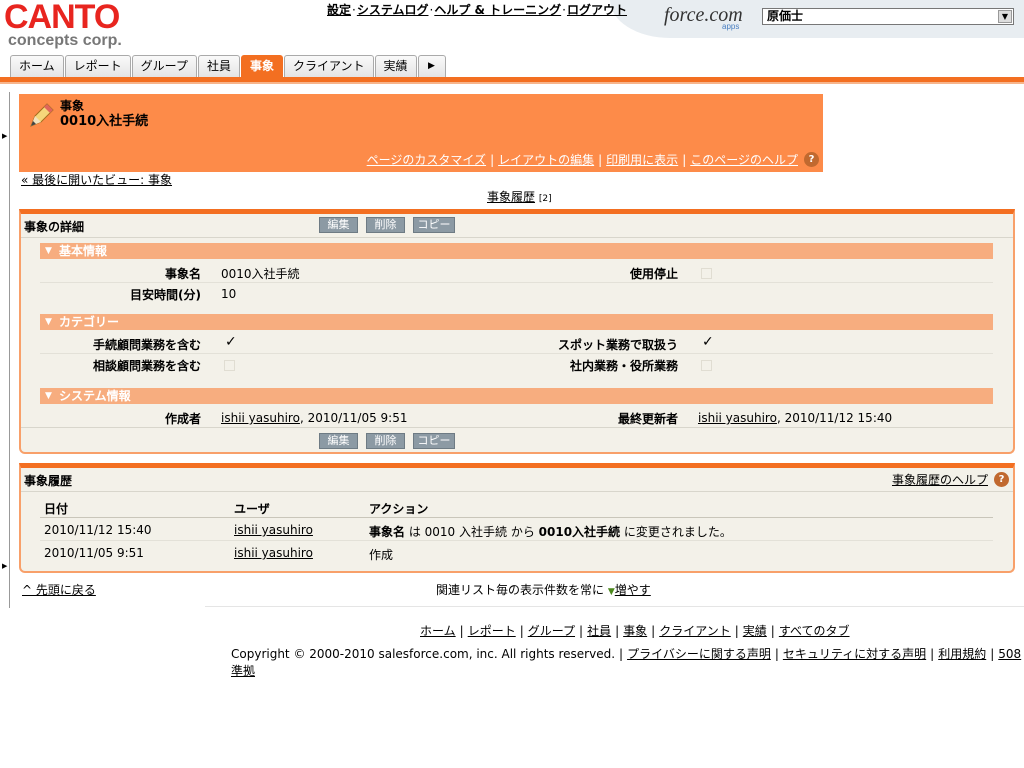 This screenshot has width=1024, height=768. I want to click on history-panel-header: 事象履歴 事象履歴のヘルプ ?, so click(517, 480).